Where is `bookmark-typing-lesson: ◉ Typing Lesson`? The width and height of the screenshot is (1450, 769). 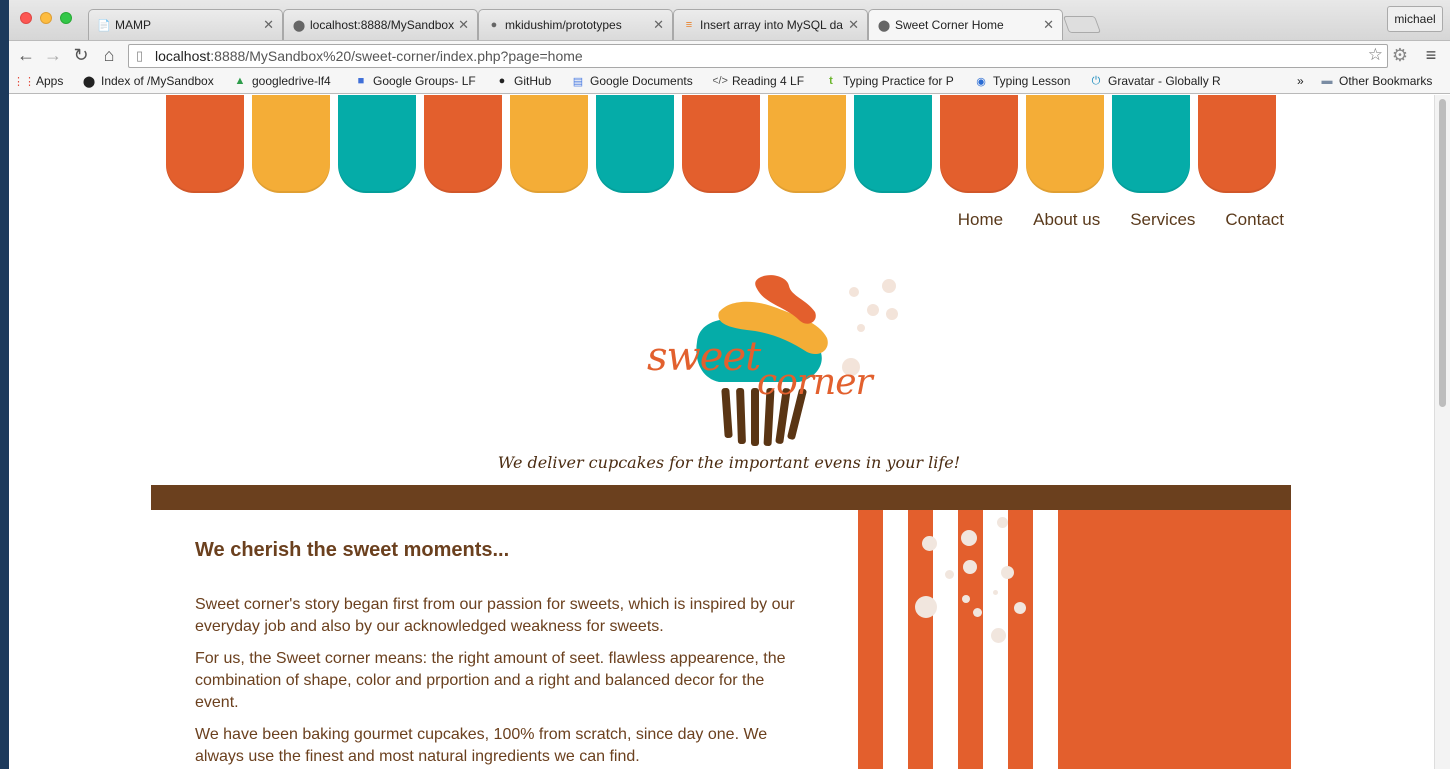
bookmark-typing-lesson: ◉ Typing Lesson is located at coordinates (1022, 81).